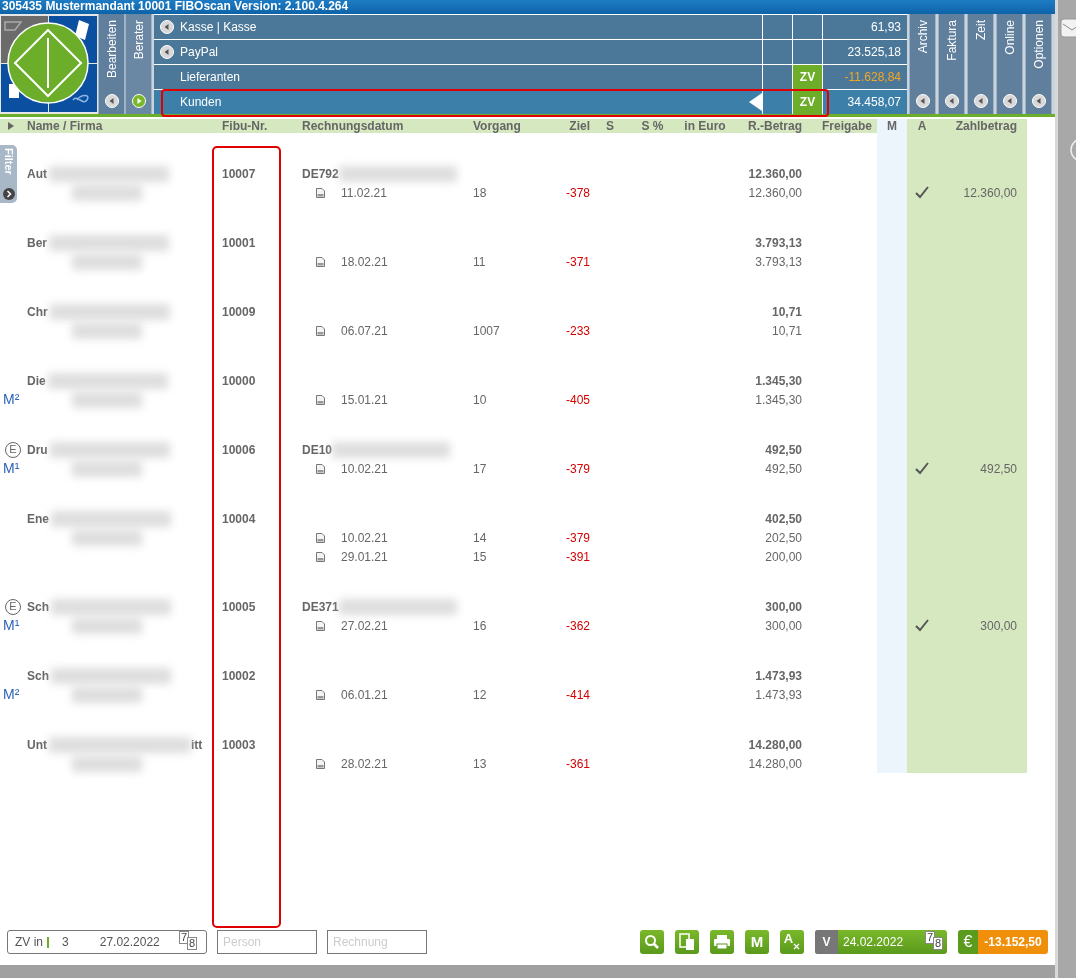 This screenshot has height=978, width=1076. Describe the element at coordinates (783, 450) in the screenshot. I see `total-amount: 492,50` at that location.